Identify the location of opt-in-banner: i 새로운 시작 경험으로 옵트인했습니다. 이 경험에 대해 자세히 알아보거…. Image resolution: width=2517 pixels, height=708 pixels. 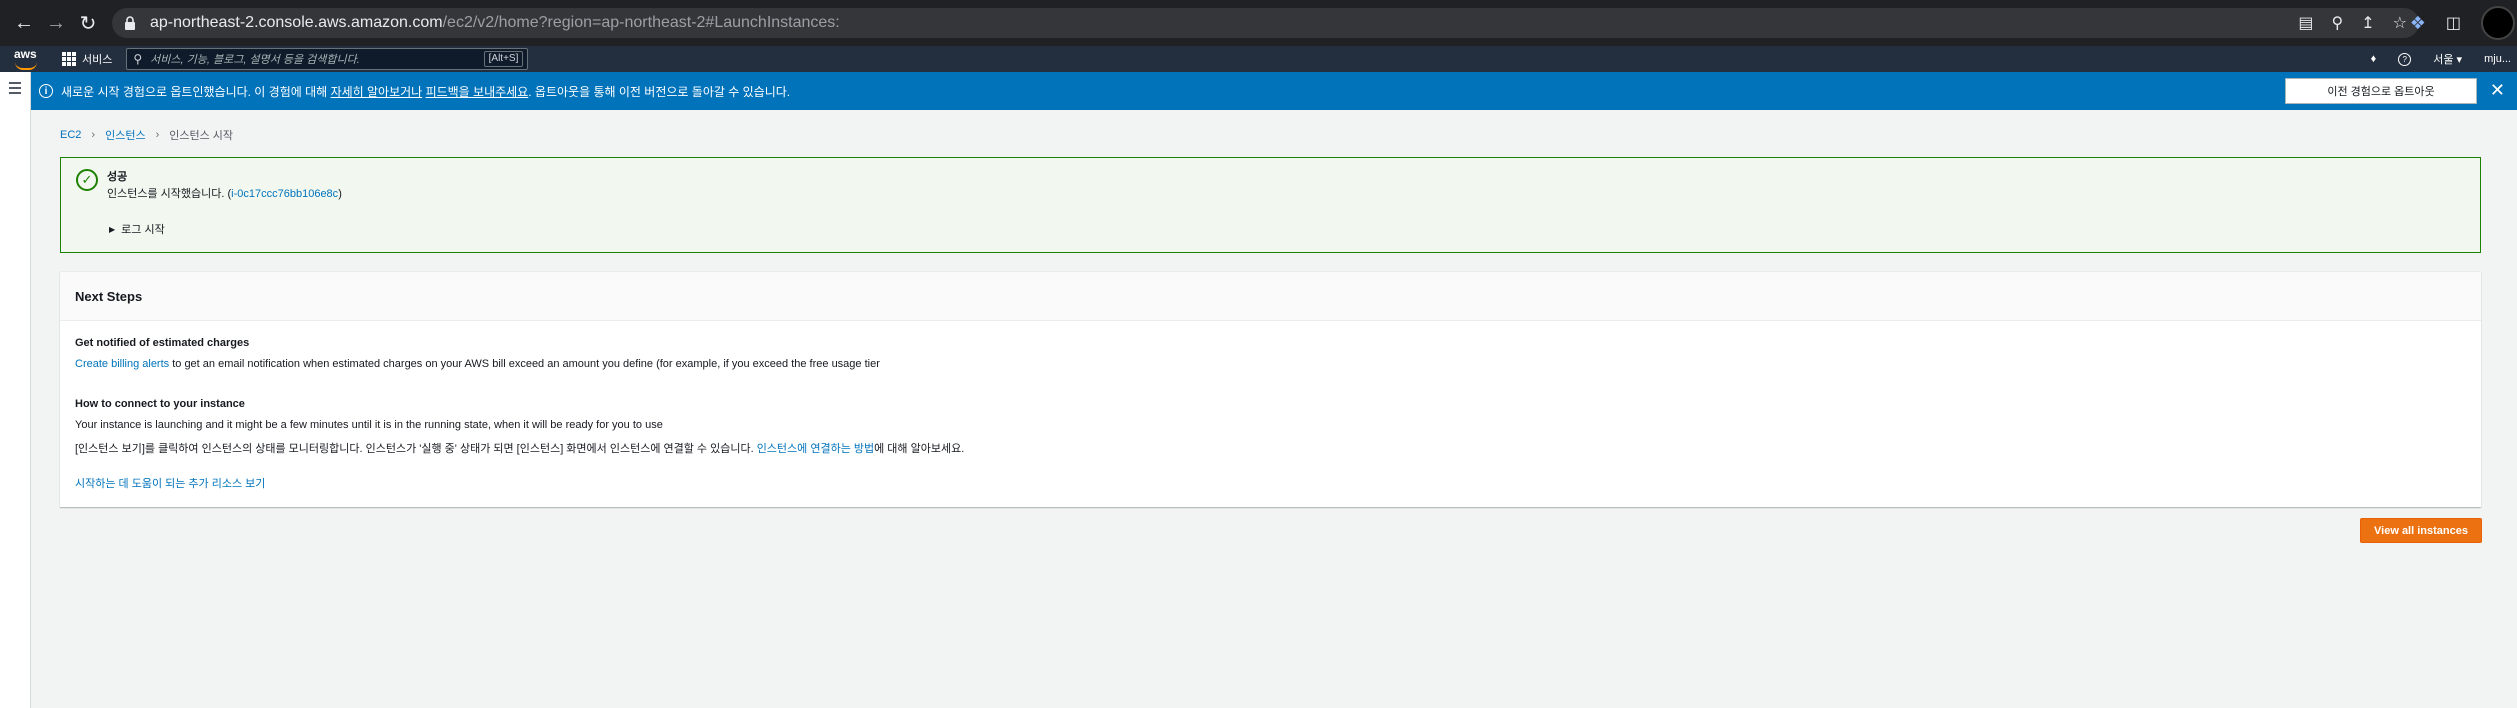
(1274, 91).